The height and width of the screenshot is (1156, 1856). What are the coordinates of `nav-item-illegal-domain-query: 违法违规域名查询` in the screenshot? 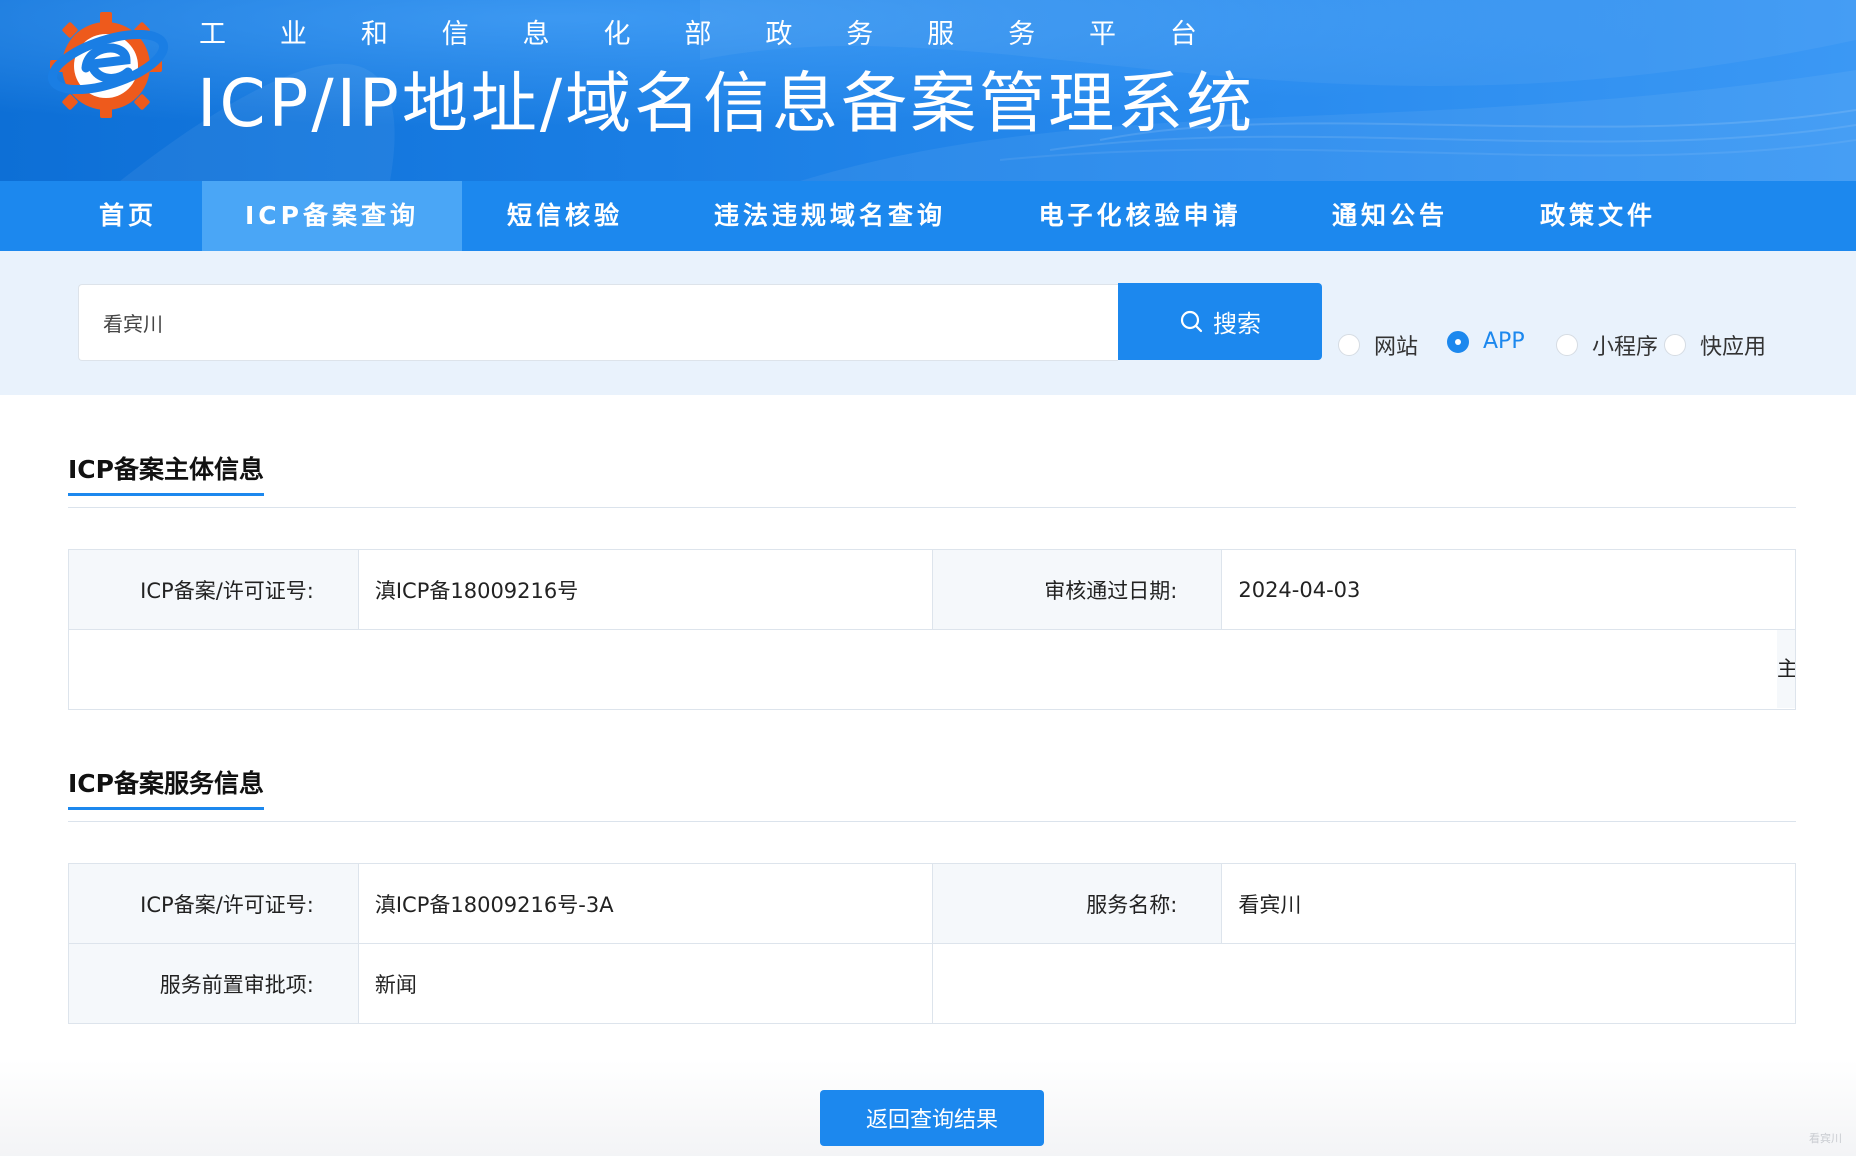 It's located at (830, 216).